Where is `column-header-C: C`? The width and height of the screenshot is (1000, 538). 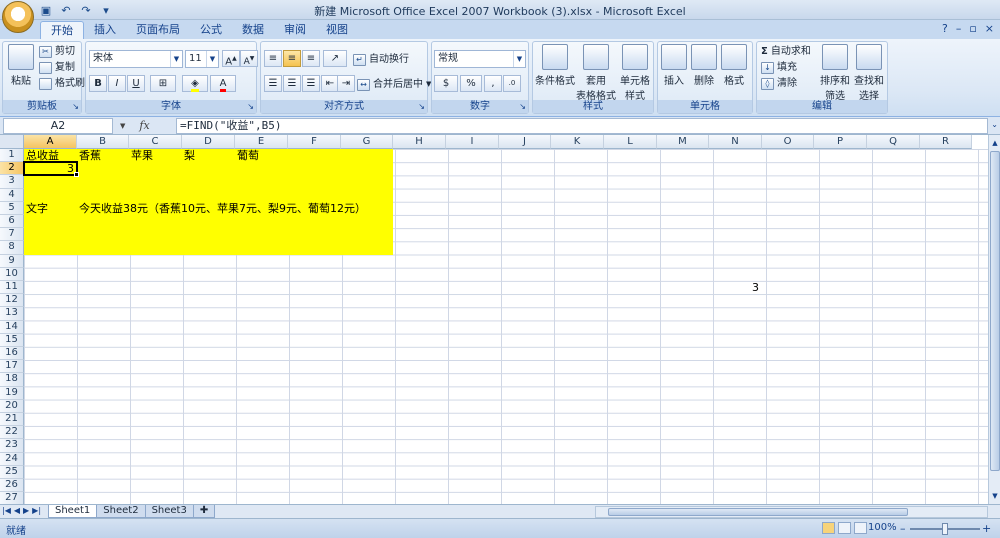
column-header-C: C is located at coordinates (155, 142).